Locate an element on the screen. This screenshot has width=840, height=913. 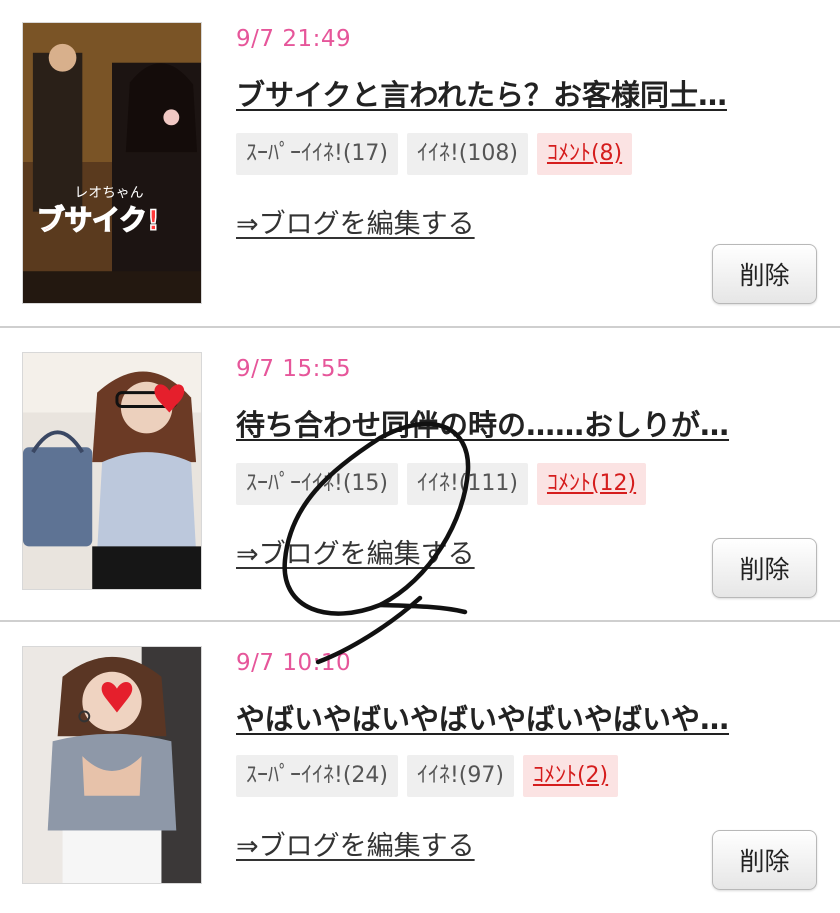
post-reactions: ｽｰﾊﾟｰｲｲﾈ!(24) ｲｲﾈ!(97) ｺﾒﾝﾄ(2) is located at coordinates (427, 776).